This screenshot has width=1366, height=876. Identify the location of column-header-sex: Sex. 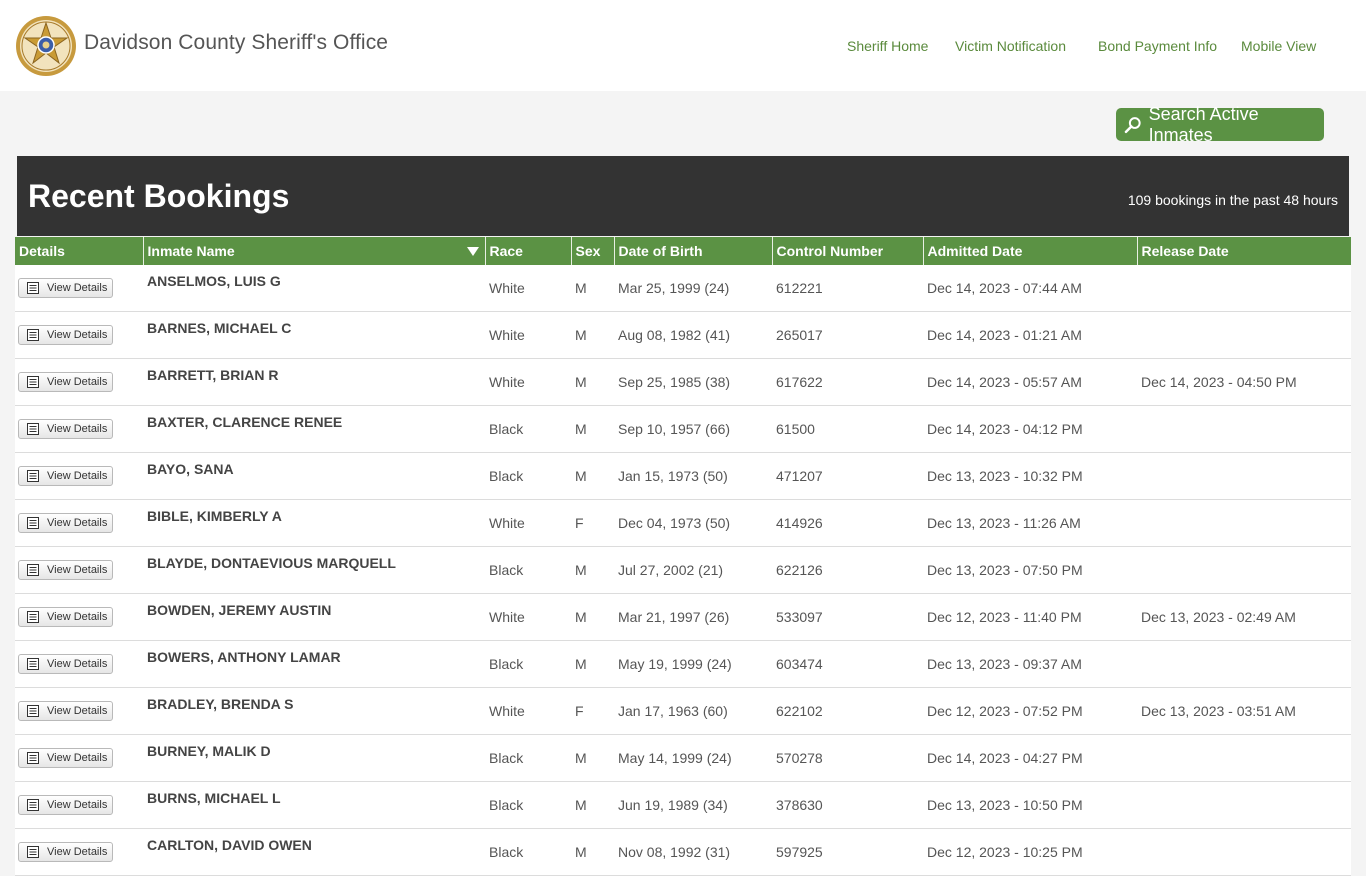
(593, 251).